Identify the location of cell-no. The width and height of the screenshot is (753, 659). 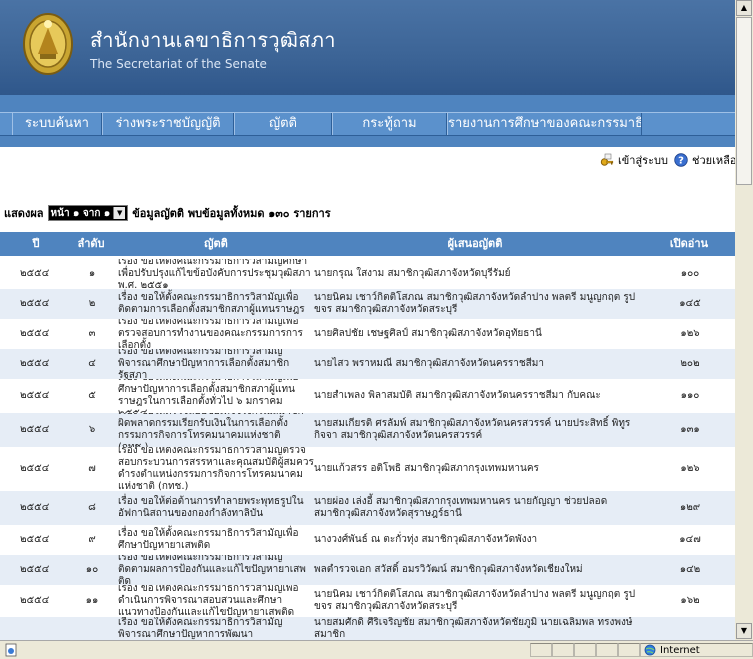
(92, 628).